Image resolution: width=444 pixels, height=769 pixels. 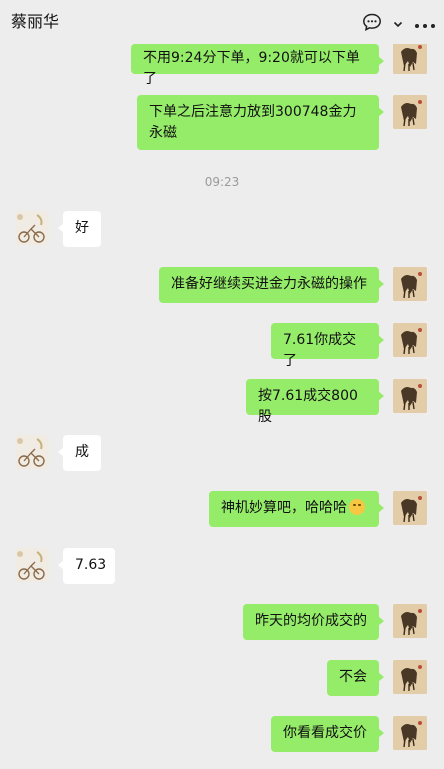 I want to click on message-bubble: 准备好继续买进金力永磁的操作, so click(x=271, y=285).